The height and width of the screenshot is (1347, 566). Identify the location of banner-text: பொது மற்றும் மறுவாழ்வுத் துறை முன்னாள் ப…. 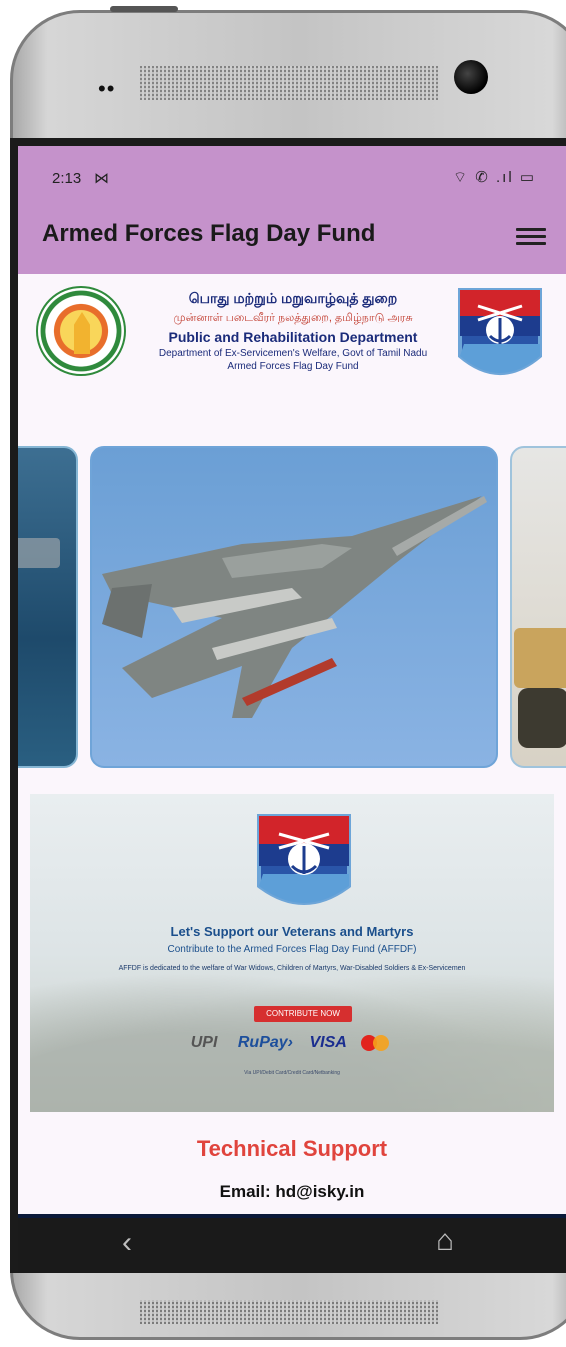
(293, 331).